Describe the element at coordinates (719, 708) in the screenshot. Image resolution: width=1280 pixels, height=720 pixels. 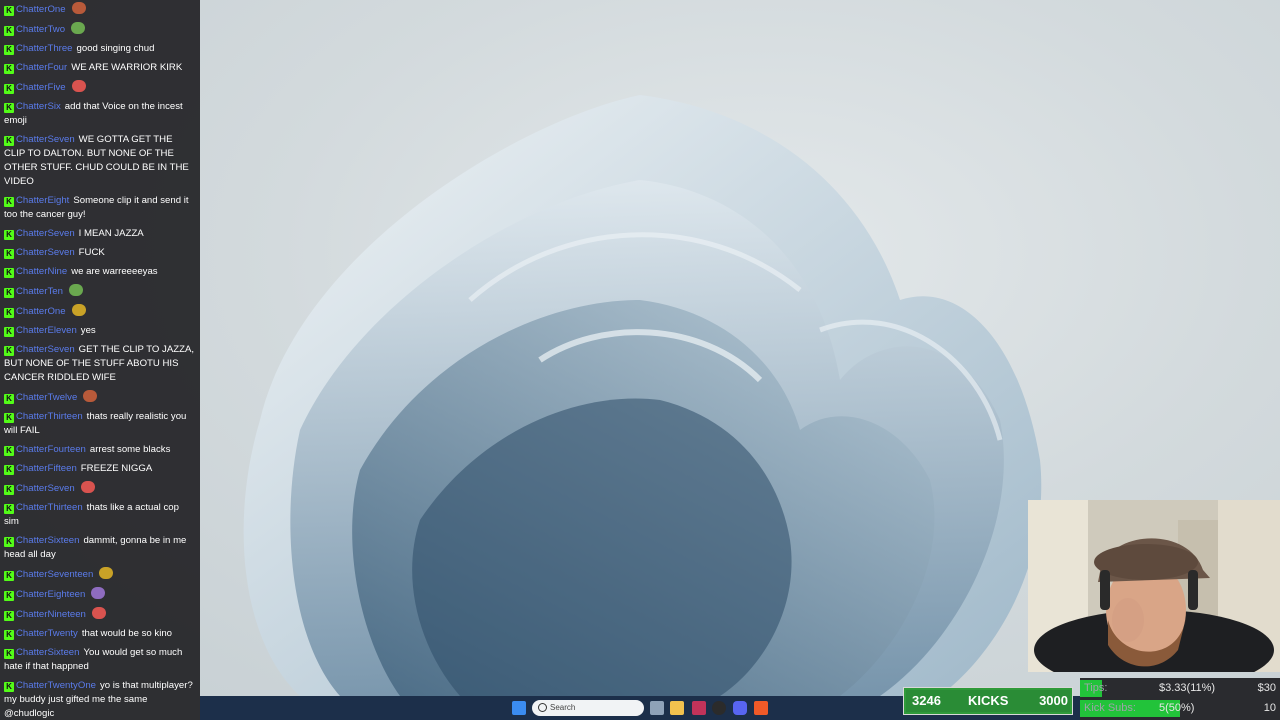
I see `obs-icon` at that location.